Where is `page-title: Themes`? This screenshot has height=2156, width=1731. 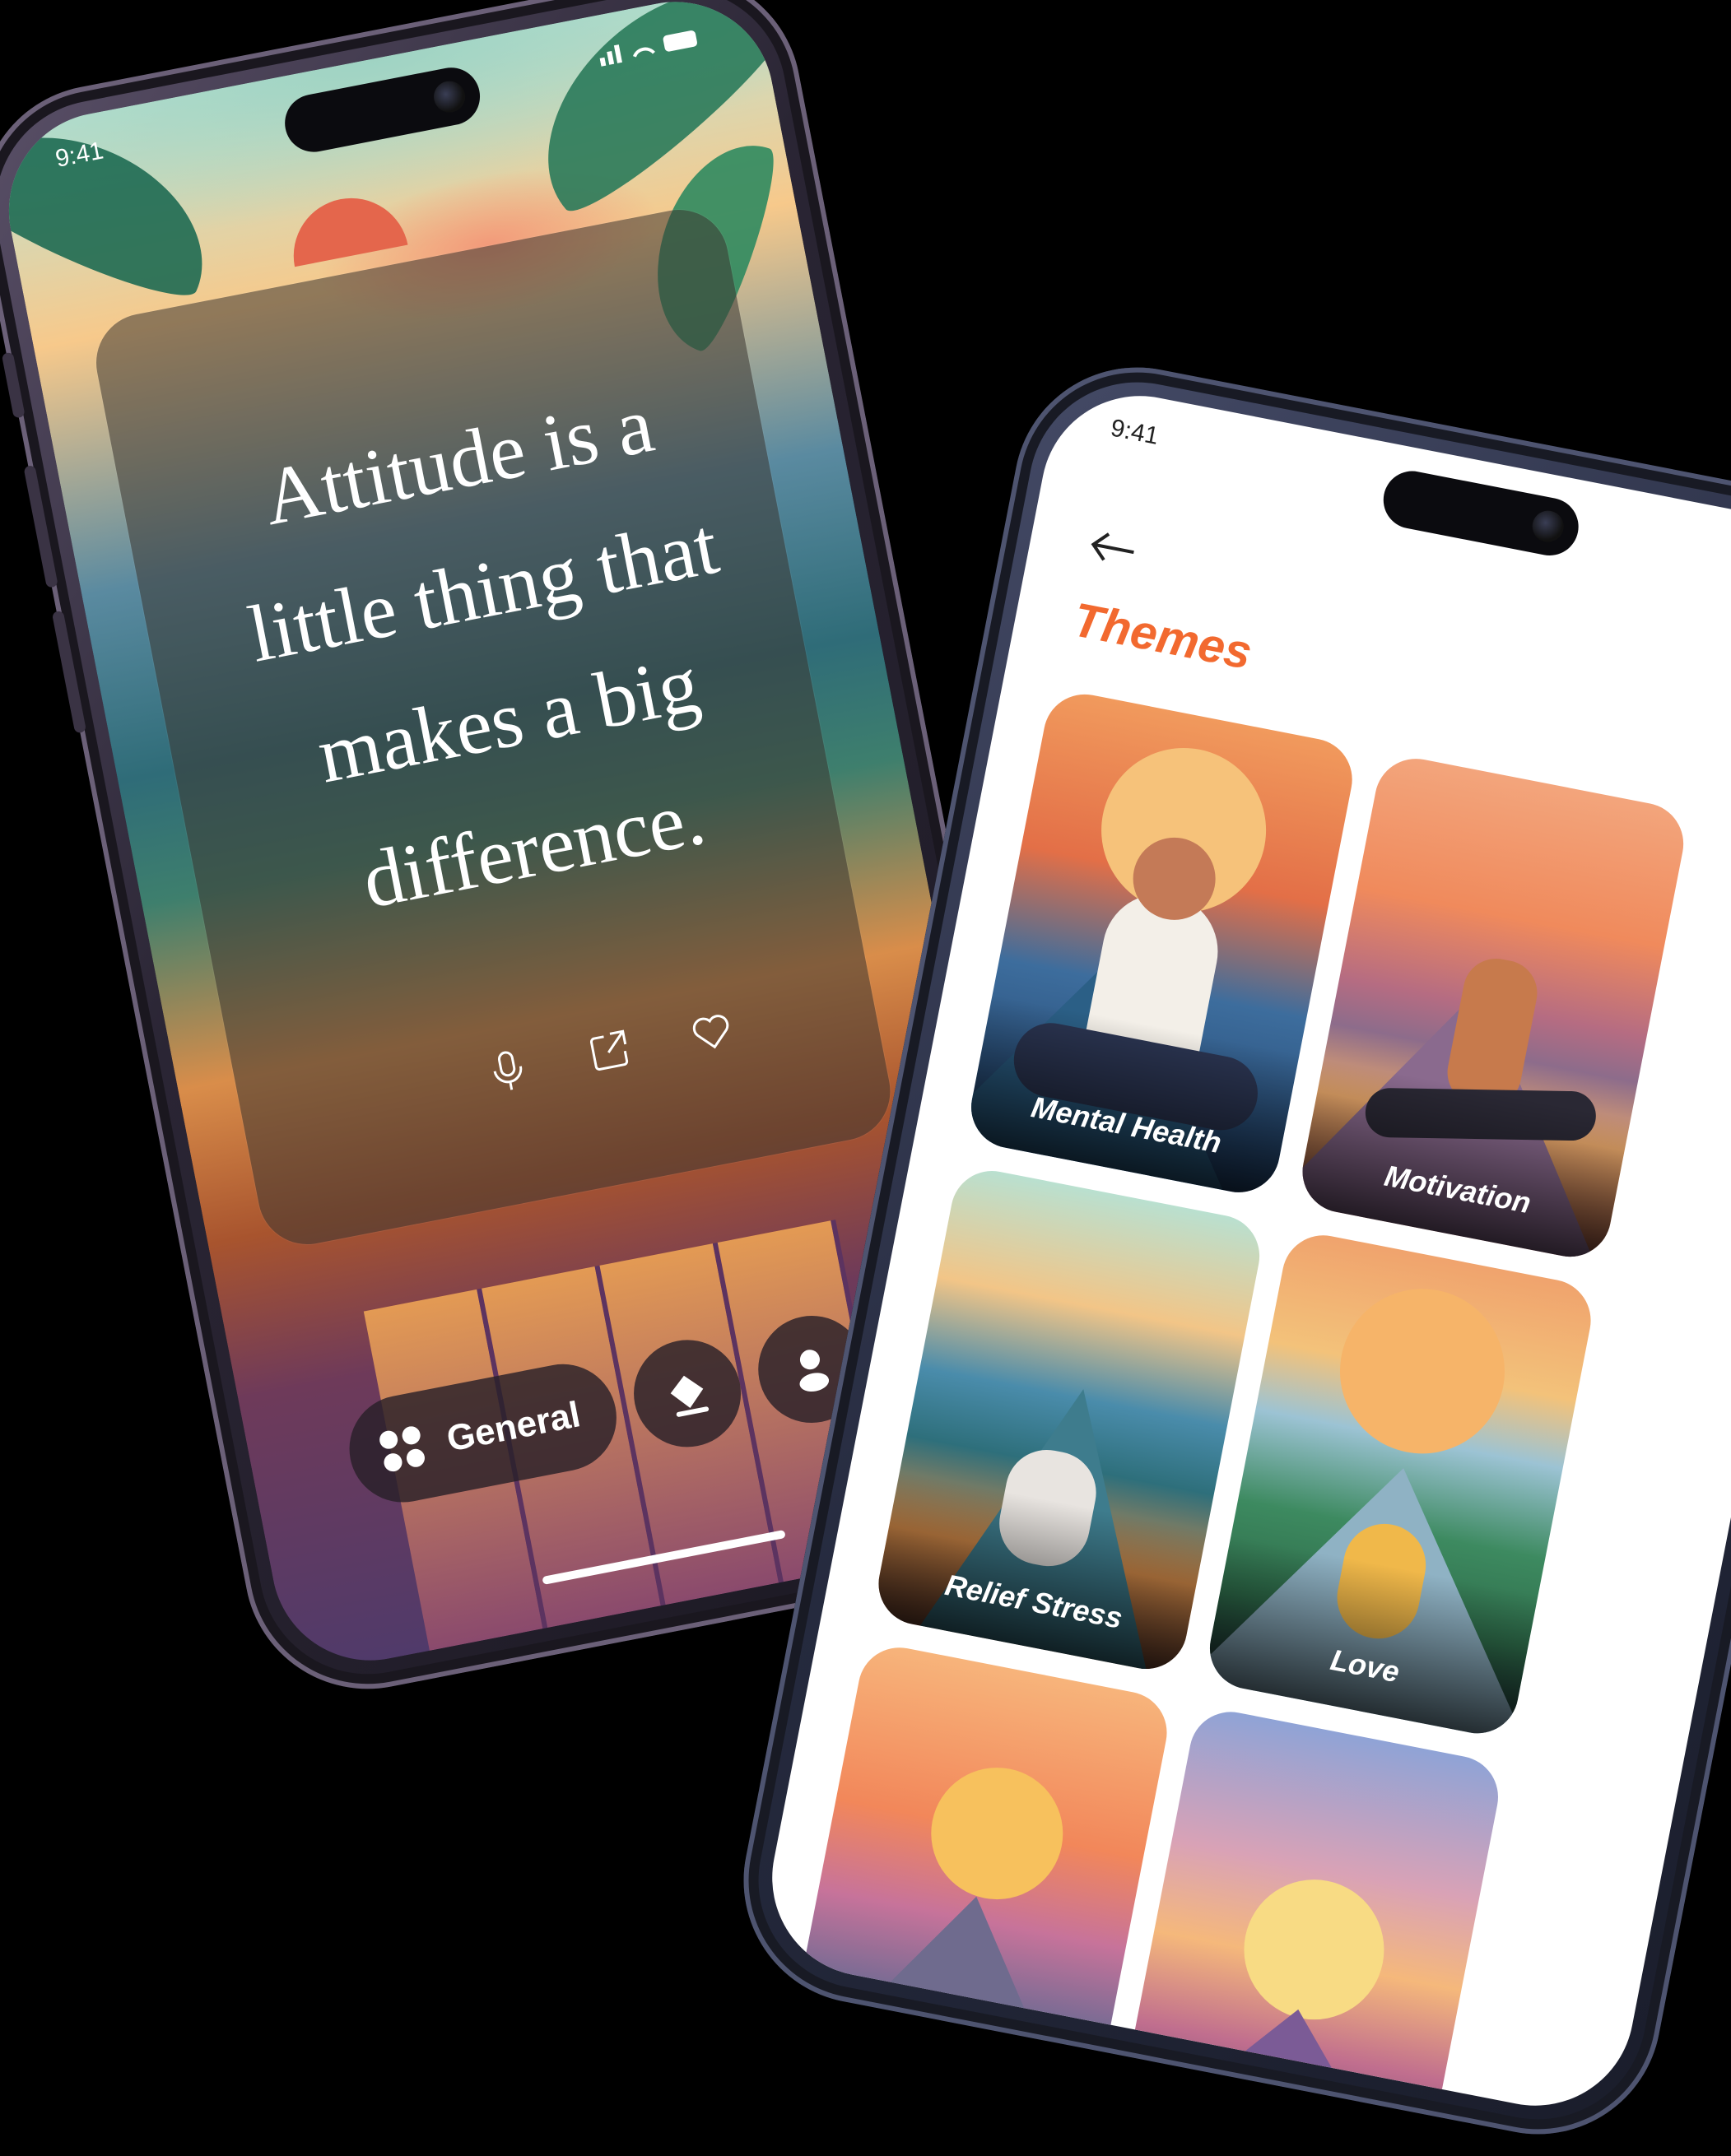
page-title: Themes is located at coordinates (1162, 636).